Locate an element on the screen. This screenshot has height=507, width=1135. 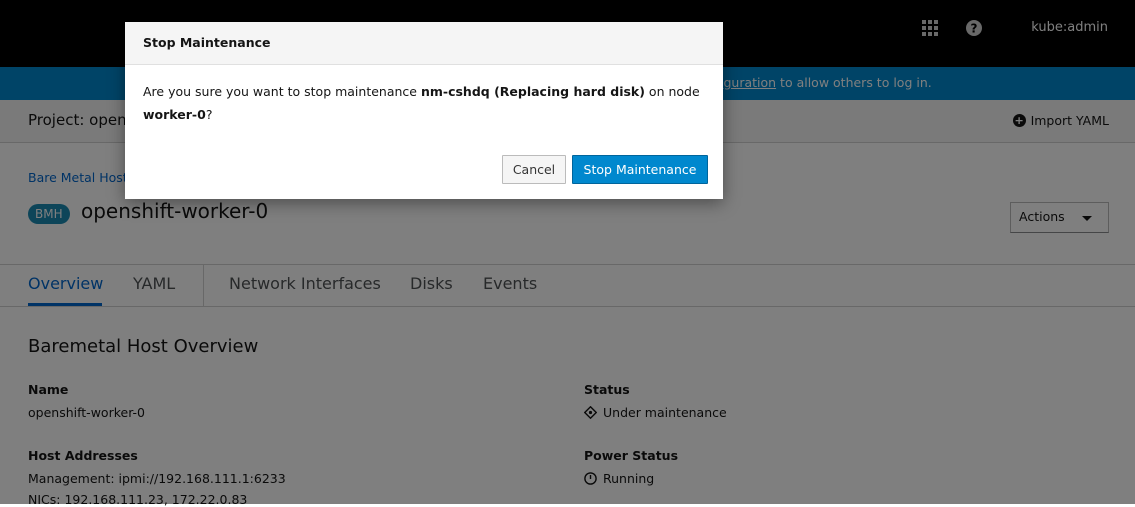
modal-header: Stop Maintenance is located at coordinates (424, 43).